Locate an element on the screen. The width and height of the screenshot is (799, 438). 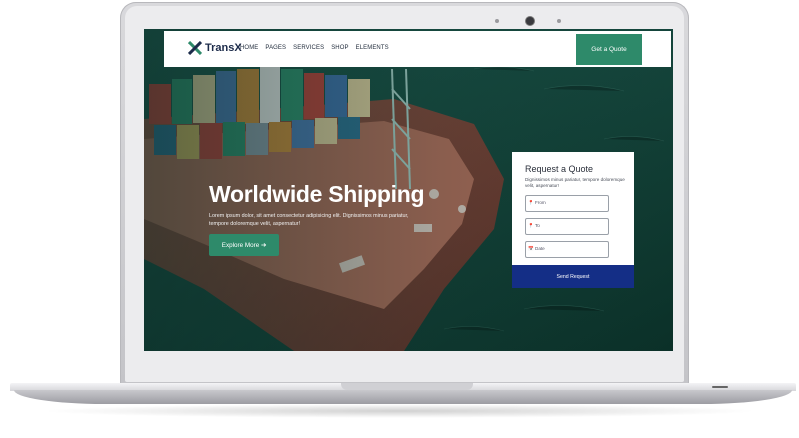
get-a-quote-button: Get a Quote is located at coordinates (609, 49).